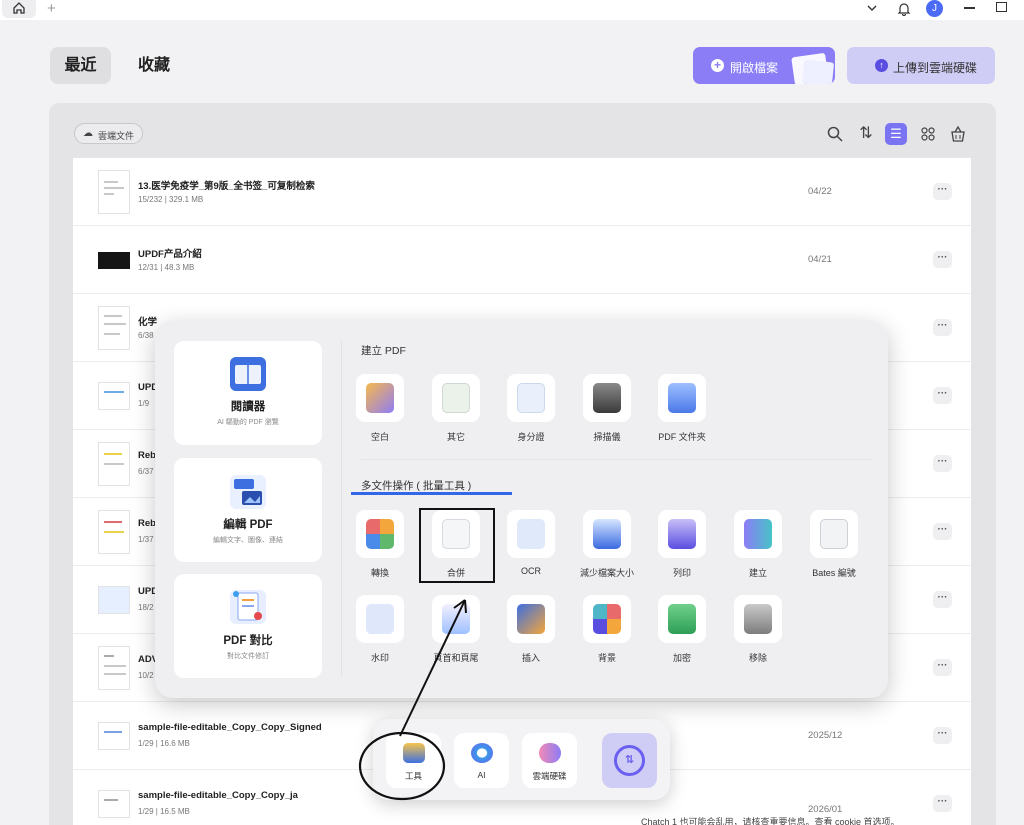 This screenshot has height=825, width=1024. I want to click on scanner-icon, so click(607, 398).